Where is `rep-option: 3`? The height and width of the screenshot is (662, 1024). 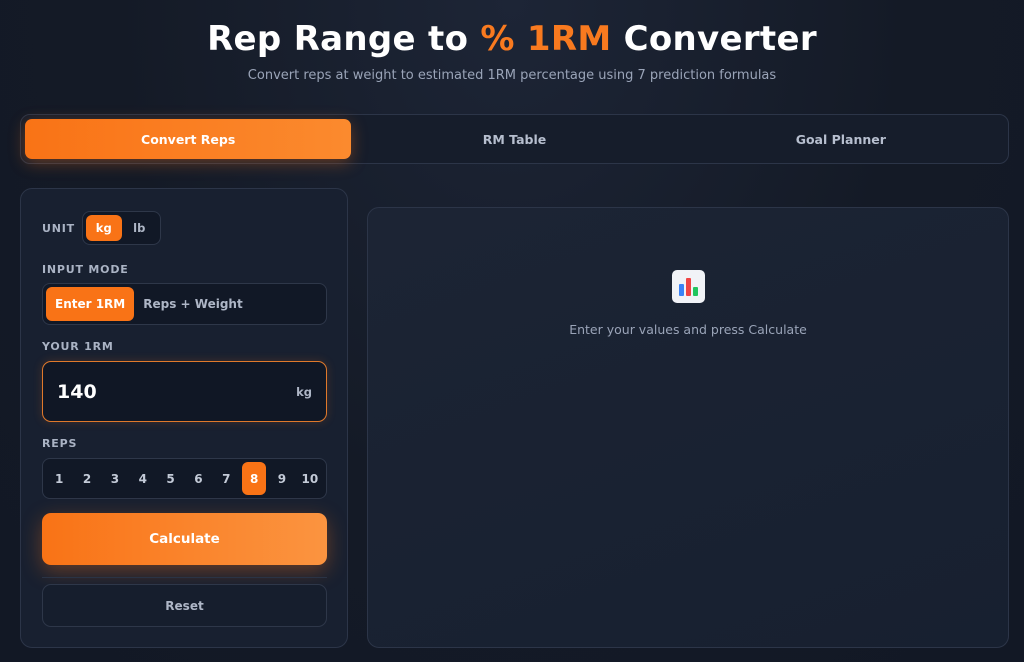
rep-option: 3 is located at coordinates (115, 478).